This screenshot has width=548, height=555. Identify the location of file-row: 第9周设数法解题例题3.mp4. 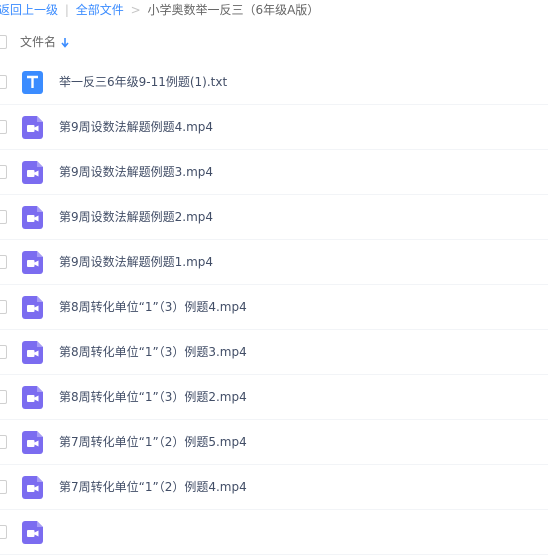
(274, 172).